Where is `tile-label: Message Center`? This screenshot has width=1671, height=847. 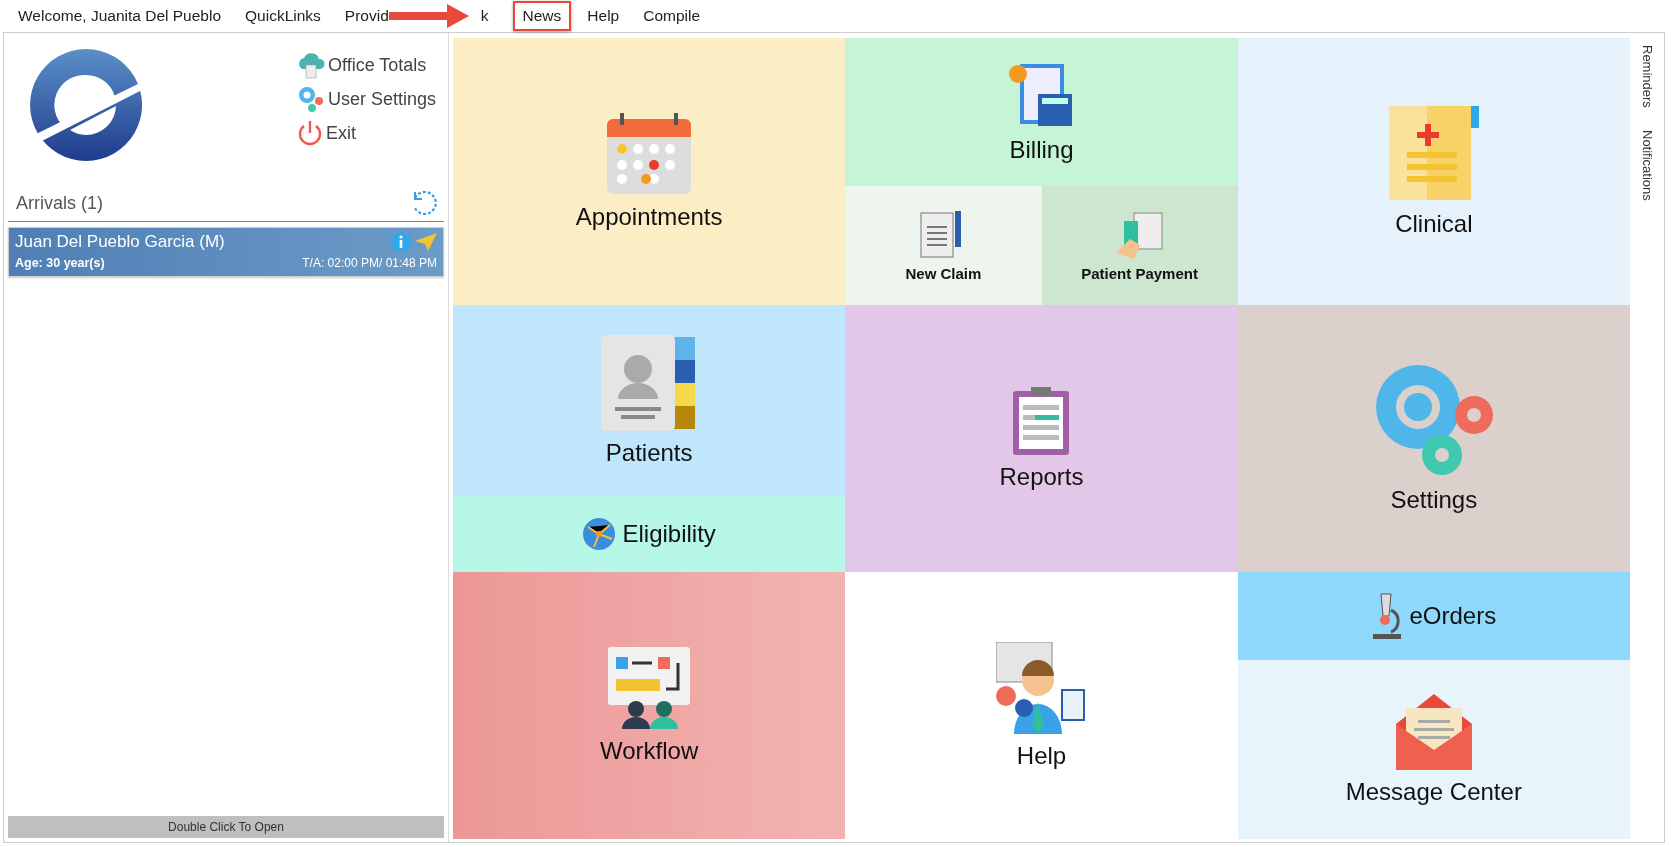
tile-label: Message Center is located at coordinates (1433, 791).